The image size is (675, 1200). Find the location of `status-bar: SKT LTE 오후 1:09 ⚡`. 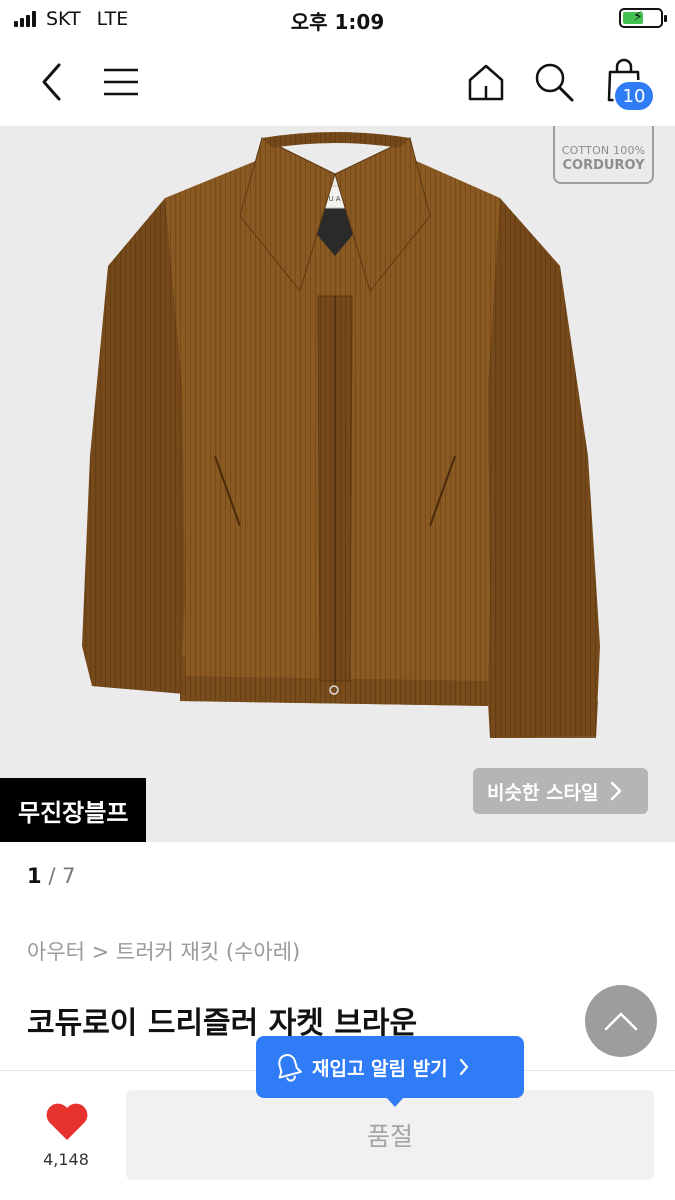

status-bar: SKT LTE 오후 1:09 ⚡ is located at coordinates (337, 20).